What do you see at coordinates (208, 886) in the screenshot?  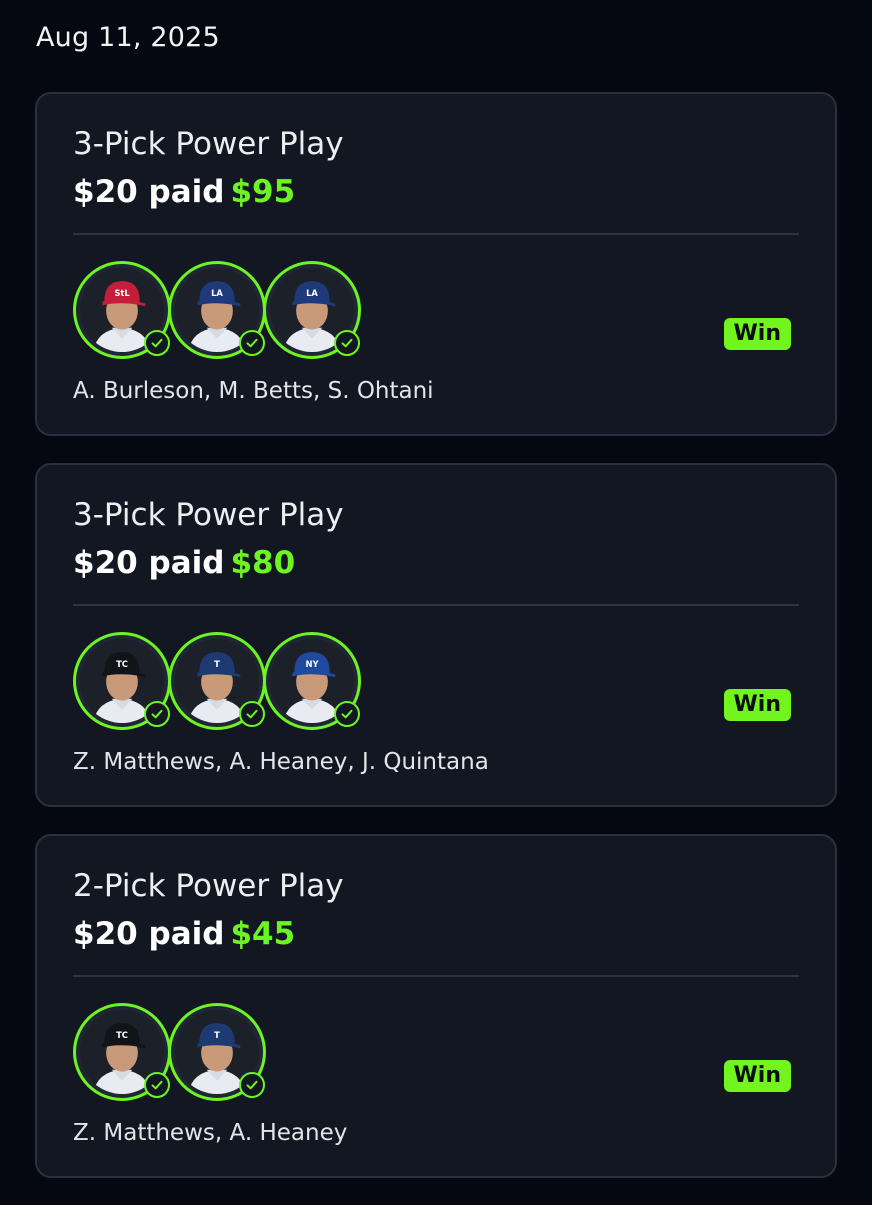 I see `entry-title: 2-Pick Power Play` at bounding box center [208, 886].